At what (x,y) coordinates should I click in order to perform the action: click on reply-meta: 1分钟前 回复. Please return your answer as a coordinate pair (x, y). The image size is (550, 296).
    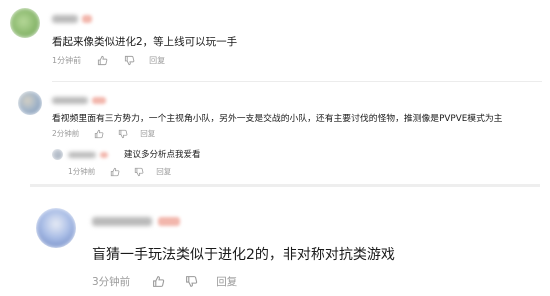
    Looking at the image, I should click on (119, 171).